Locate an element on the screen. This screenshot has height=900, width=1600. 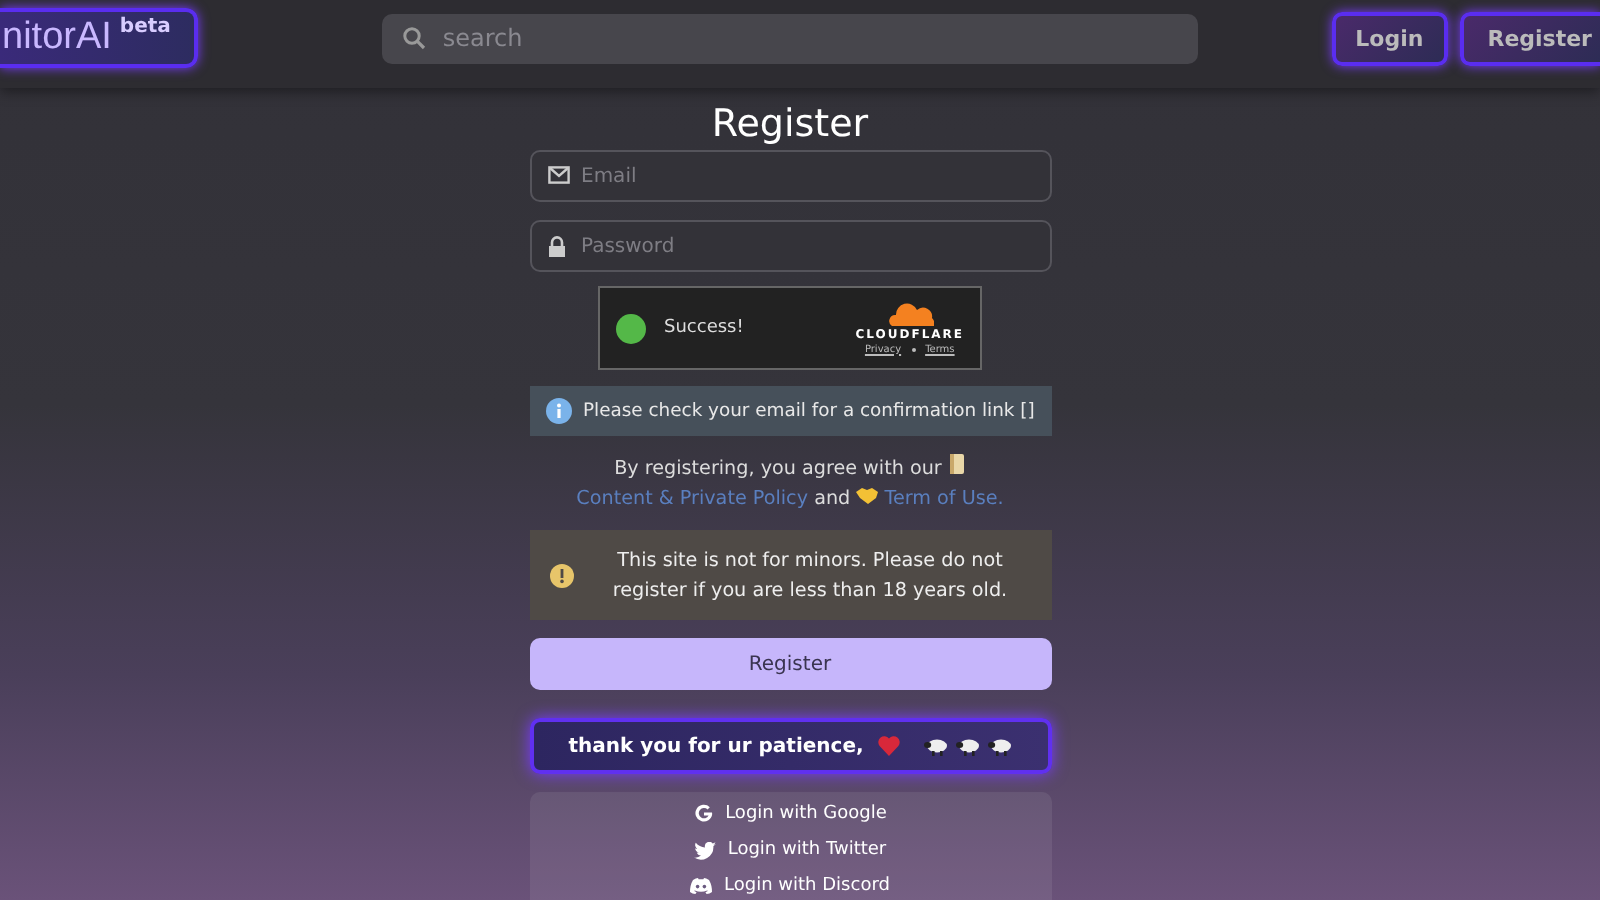
cloud-icon is located at coordinates (909, 313).